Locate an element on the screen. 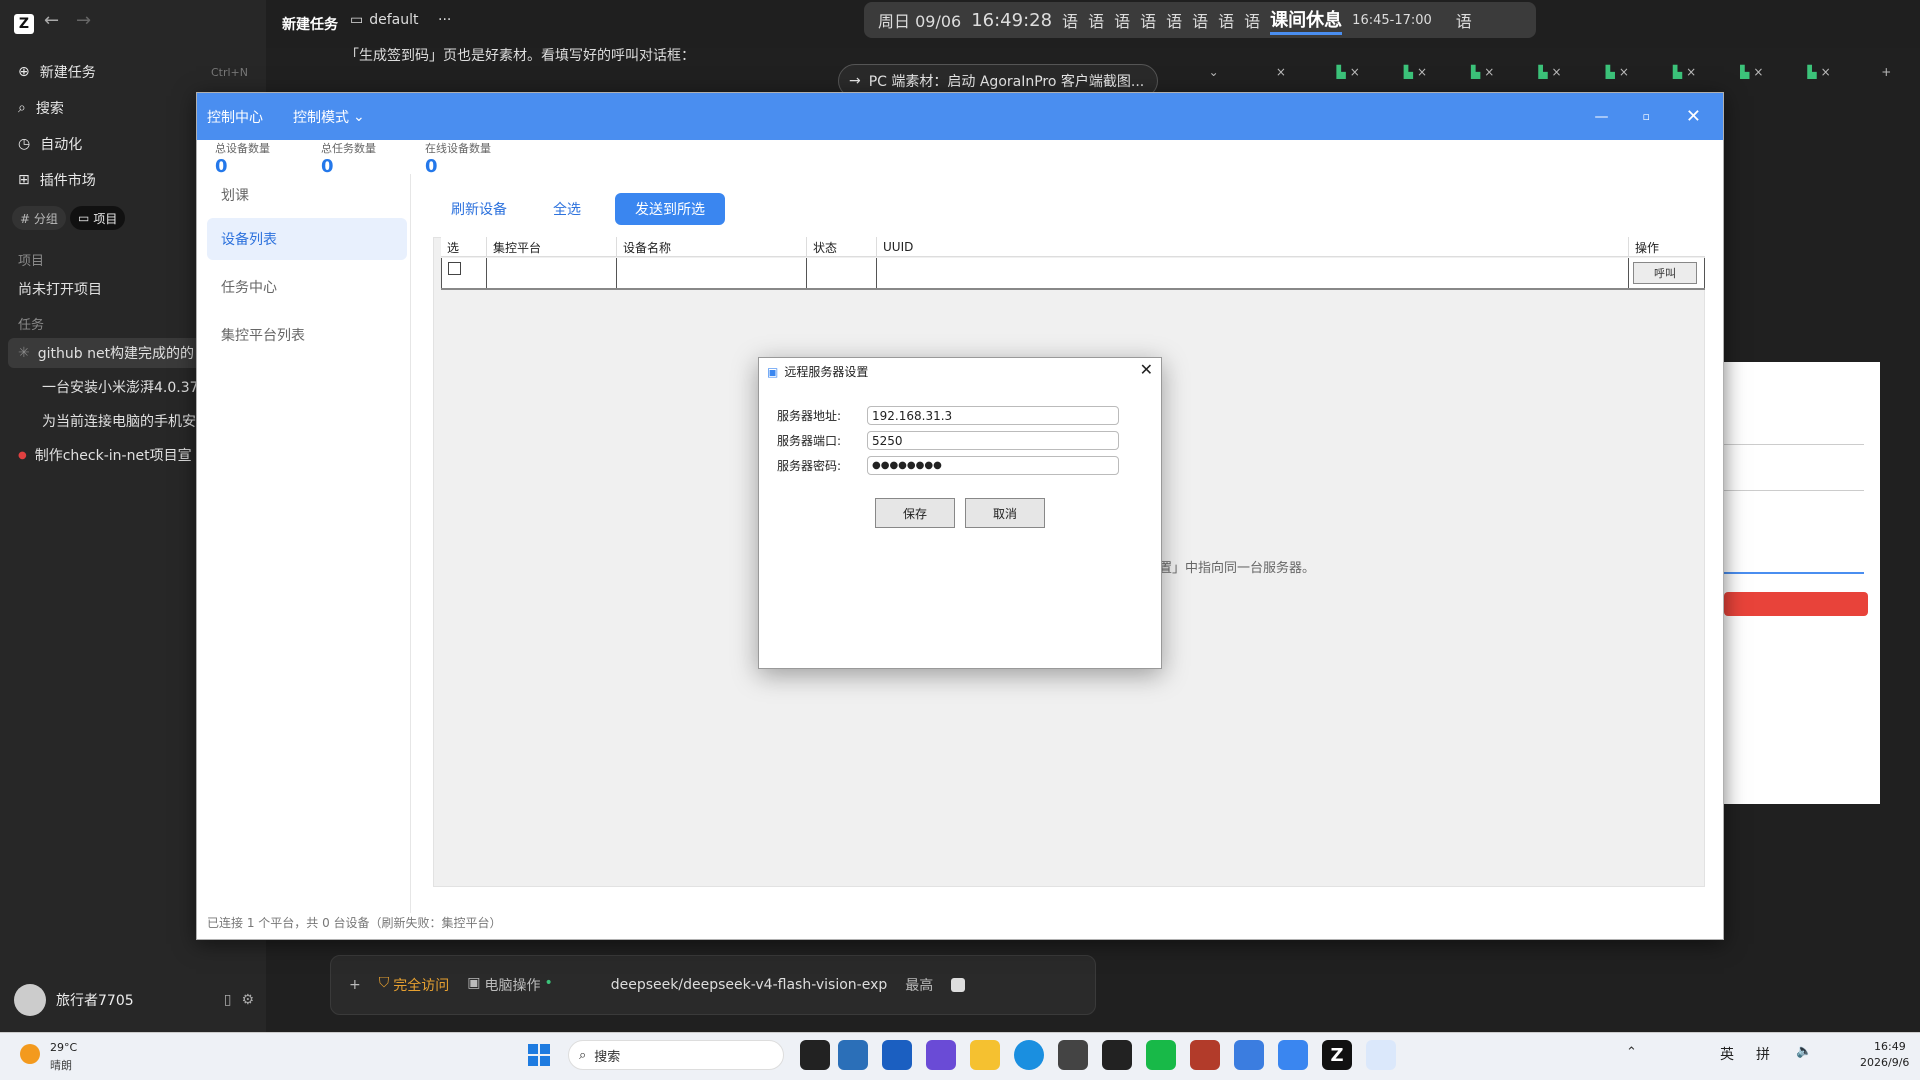  model-select: deepseek/deepseek-v4-flash-vision-exp is located at coordinates (749, 985).